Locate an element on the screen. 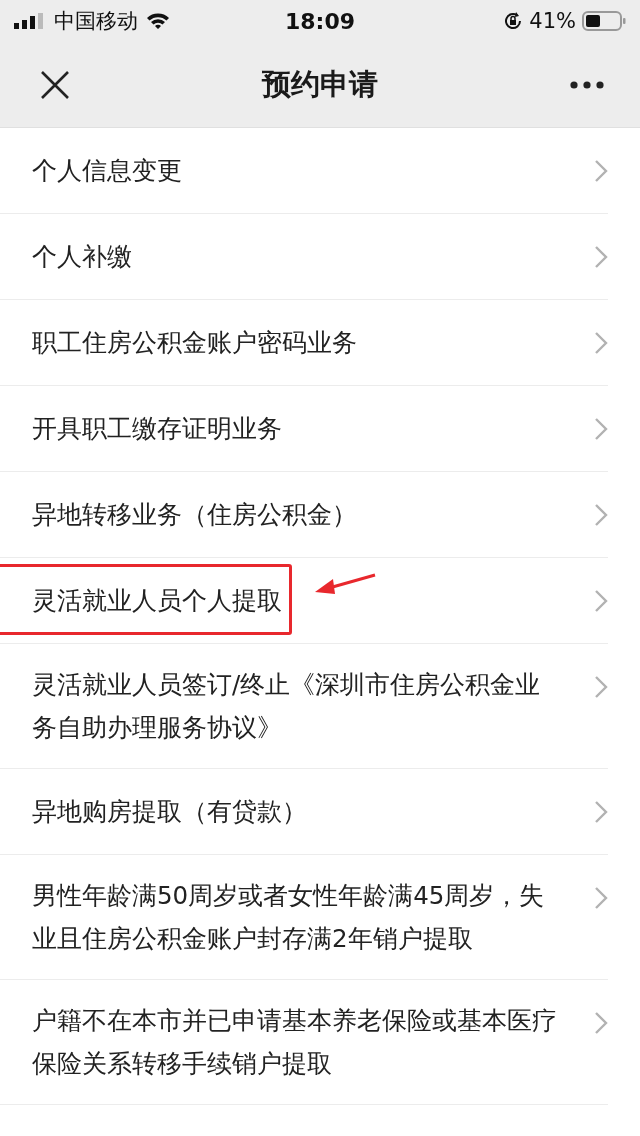 This screenshot has width=640, height=1136. battery-icon is located at coordinates (604, 21).